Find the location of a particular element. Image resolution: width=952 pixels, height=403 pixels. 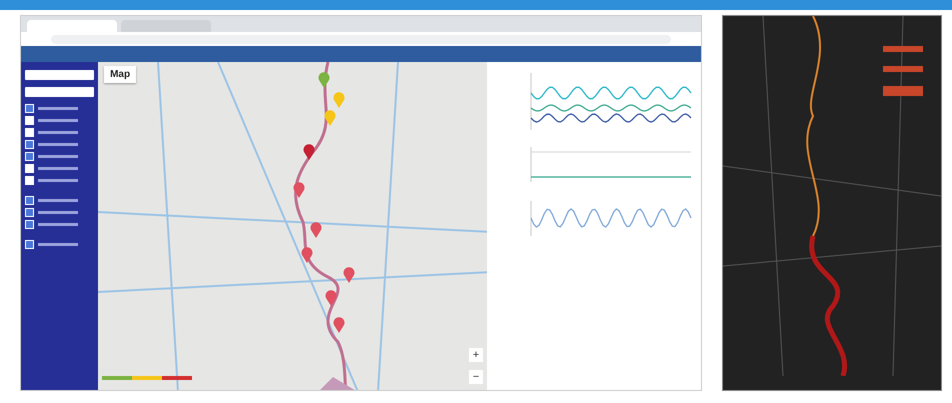

zoom-out-button: − is located at coordinates (476, 377).